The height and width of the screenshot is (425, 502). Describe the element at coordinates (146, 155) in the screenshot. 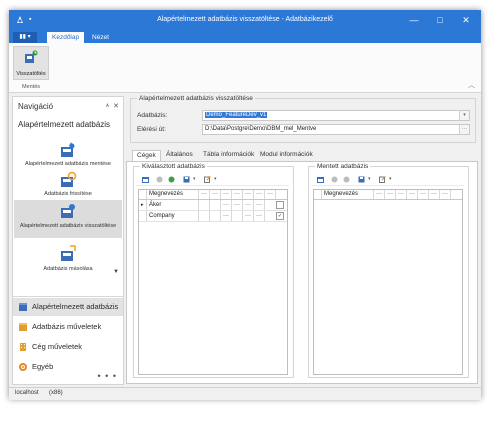

I see `tab-cegek: Cégek` at that location.